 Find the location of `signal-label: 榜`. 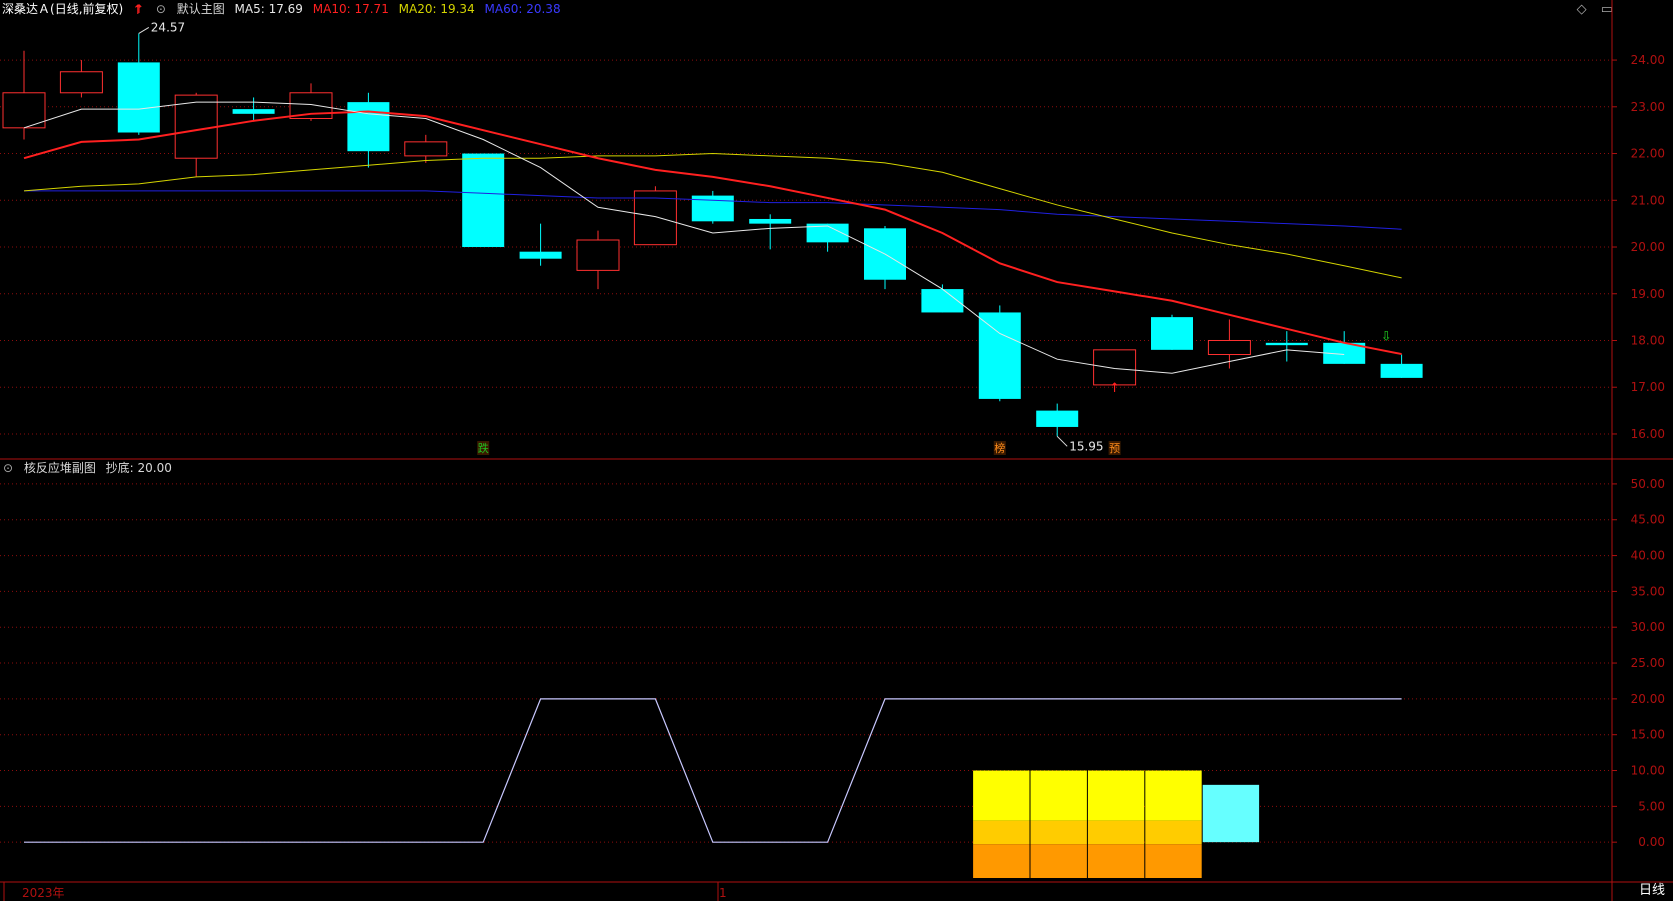

signal-label: 榜 is located at coordinates (999, 448).